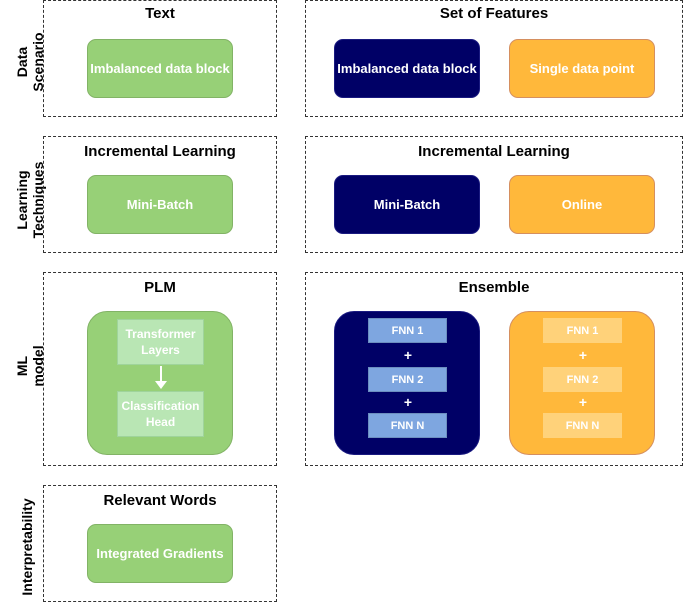 Image resolution: width=685 pixels, height=612 pixels. Describe the element at coordinates (407, 204) in the screenshot. I see `mini-batch-features-box: Mini-Batch` at that location.